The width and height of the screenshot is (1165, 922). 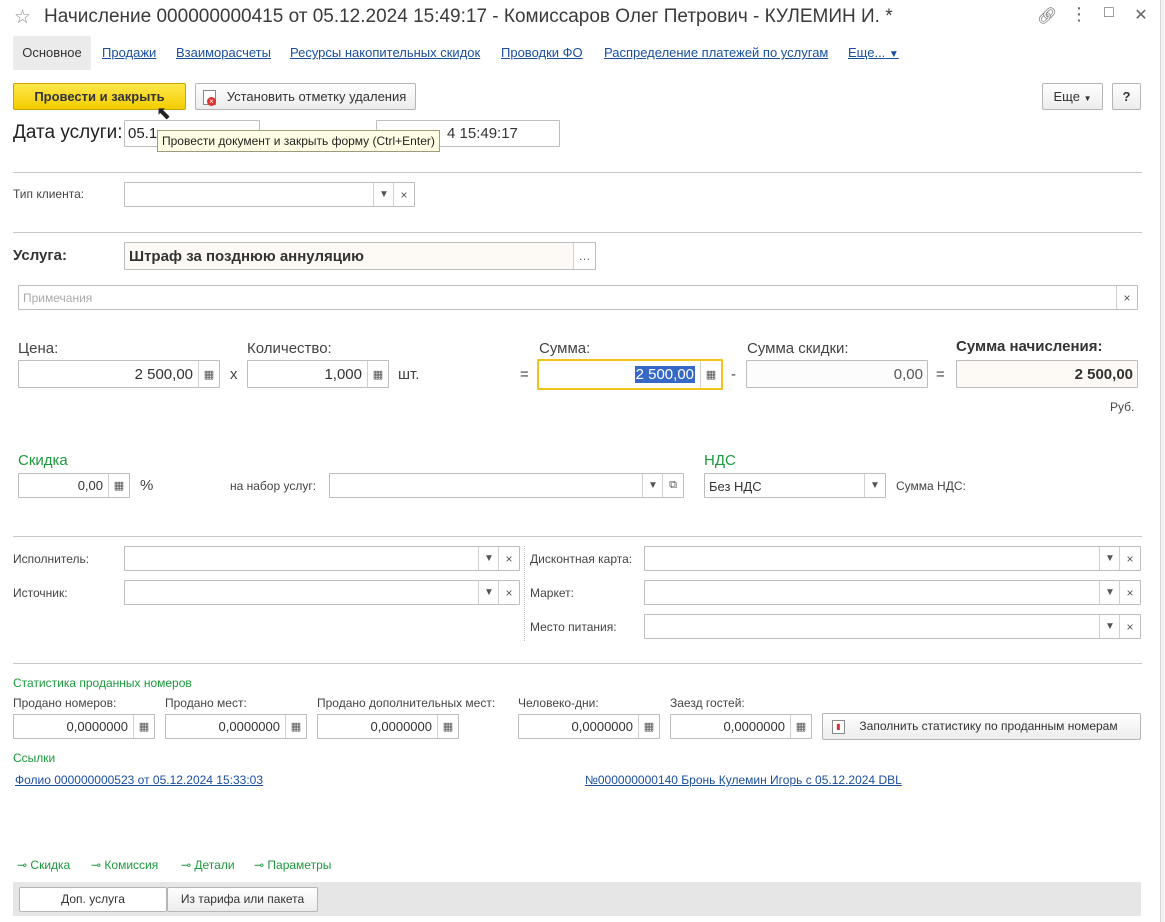 What do you see at coordinates (273, 486) in the screenshot?
I see `service-set-label: на набор услуг:` at bounding box center [273, 486].